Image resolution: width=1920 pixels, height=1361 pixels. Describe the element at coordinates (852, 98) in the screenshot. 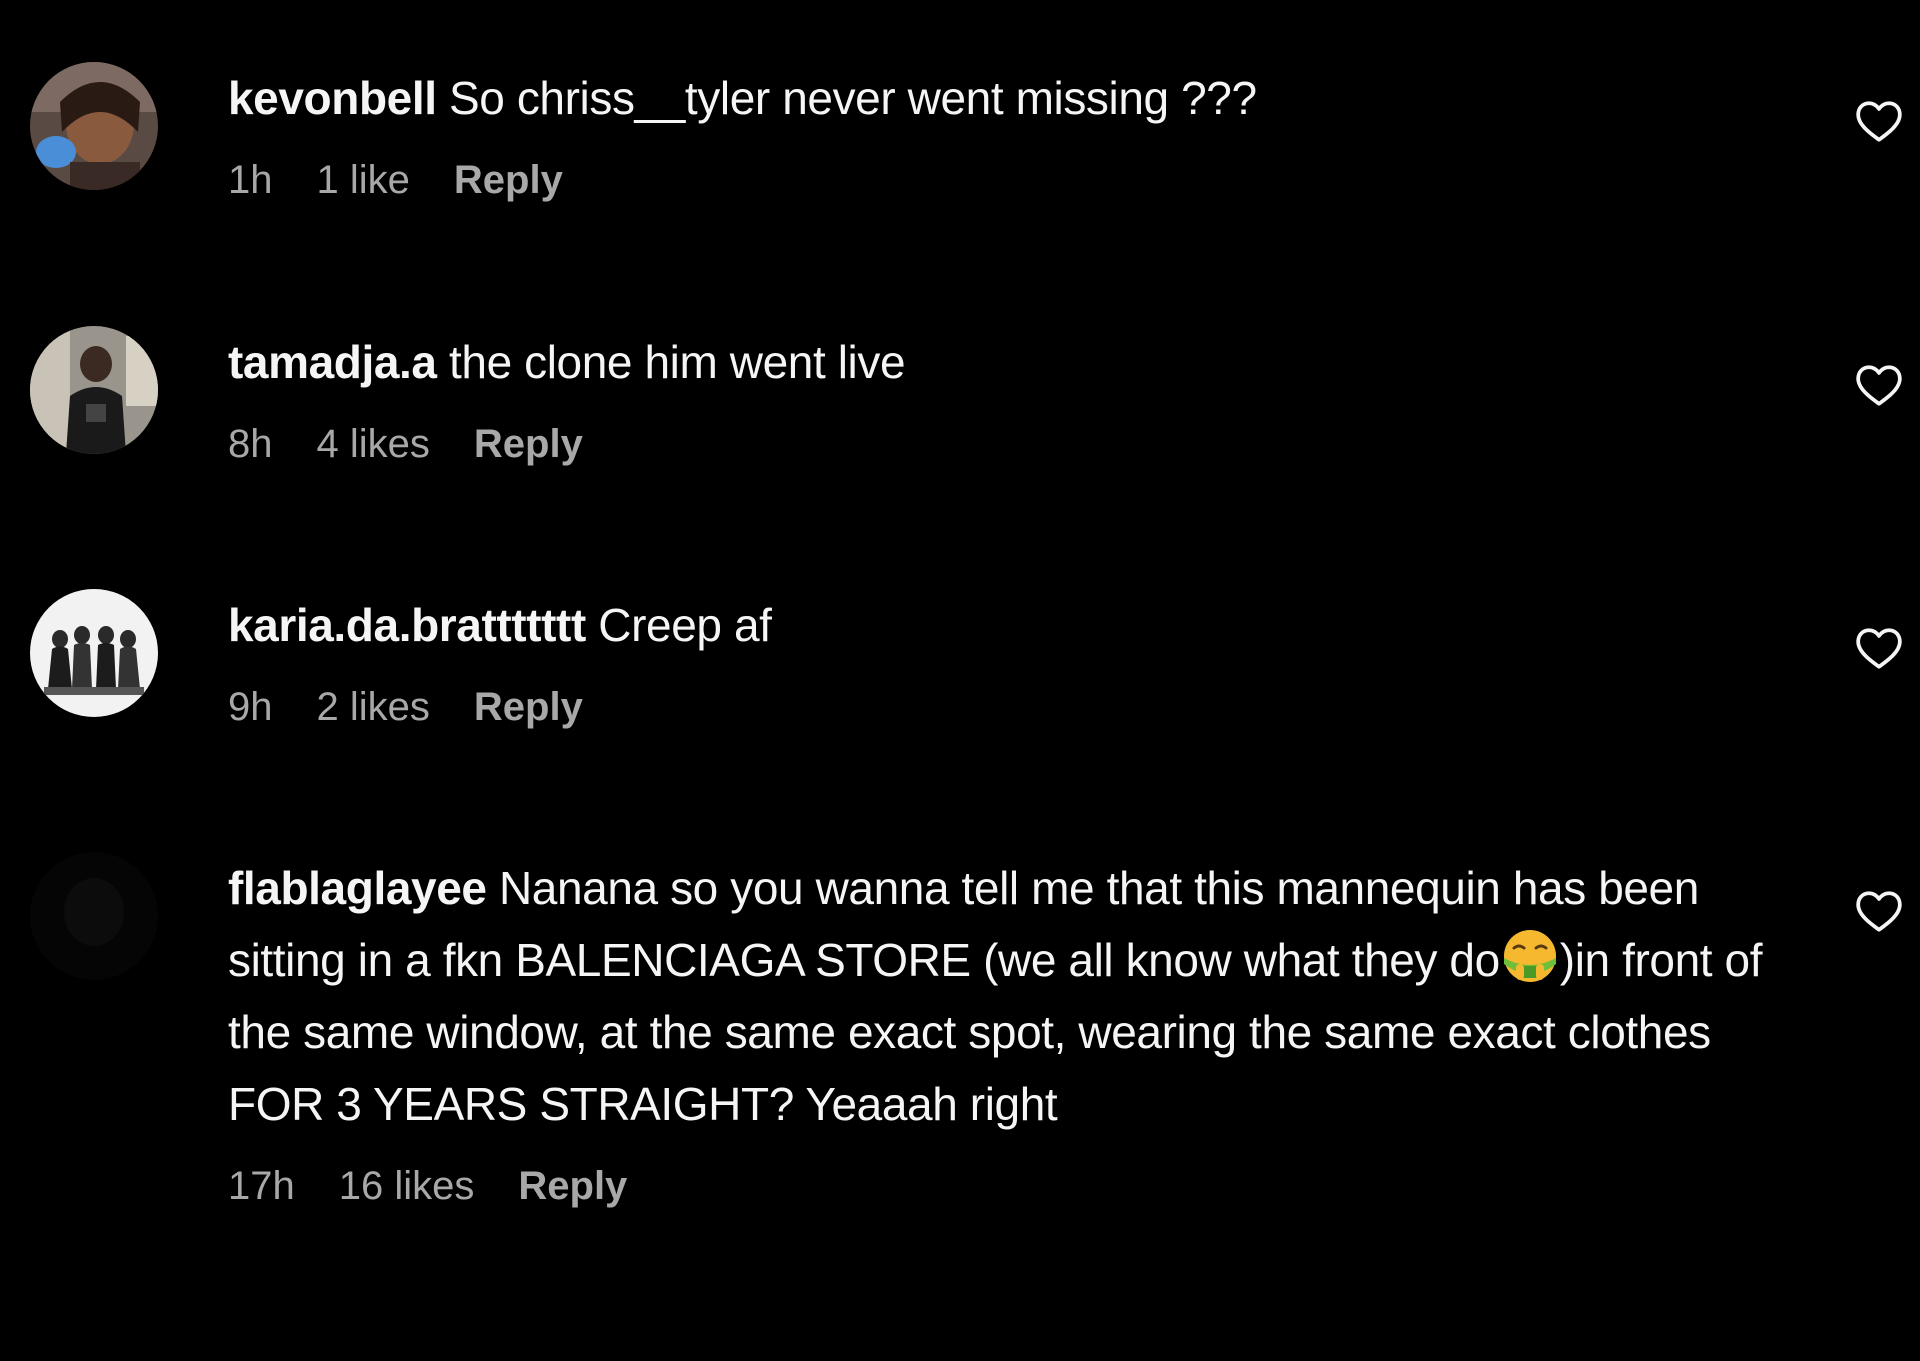

I see `comment-content: So chriss__tyler never went missing ???` at that location.